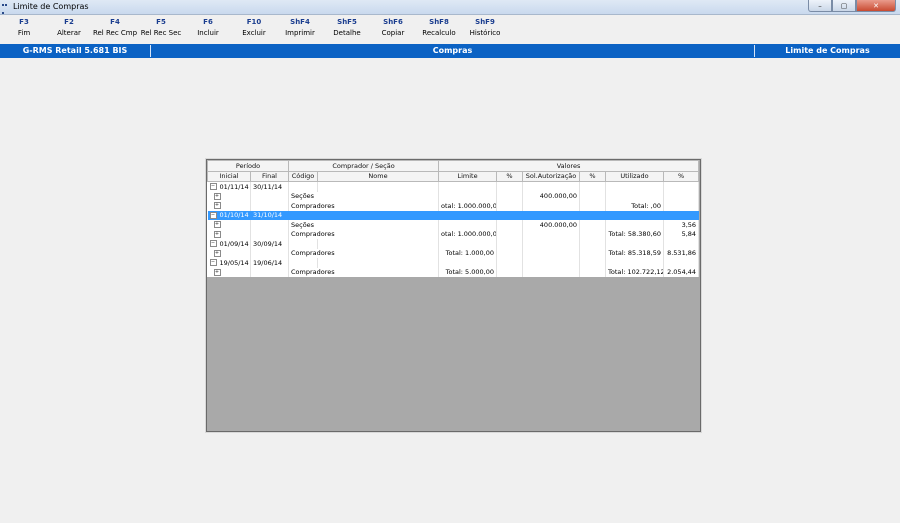 This screenshot has width=900, height=523. I want to click on period-start: 19/05/14, so click(234, 262).